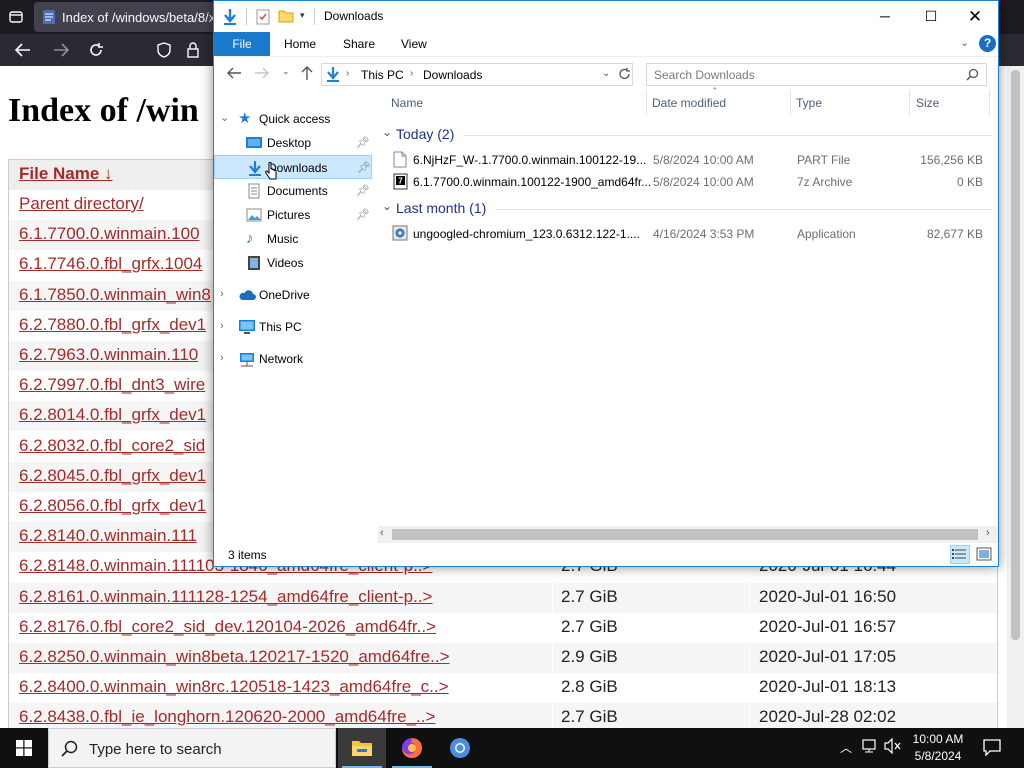 Image resolution: width=1024 pixels, height=768 pixels. Describe the element at coordinates (24, 748) in the screenshot. I see `start-button` at that location.